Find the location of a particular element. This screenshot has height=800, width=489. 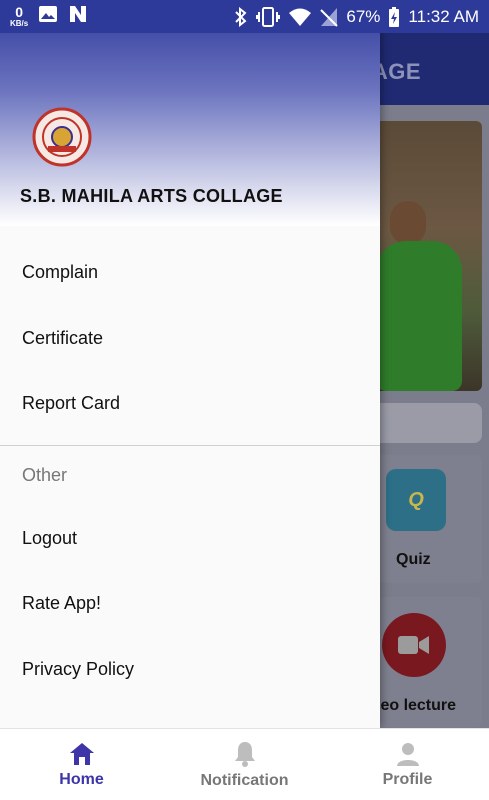

person-icon is located at coordinates (408, 754).